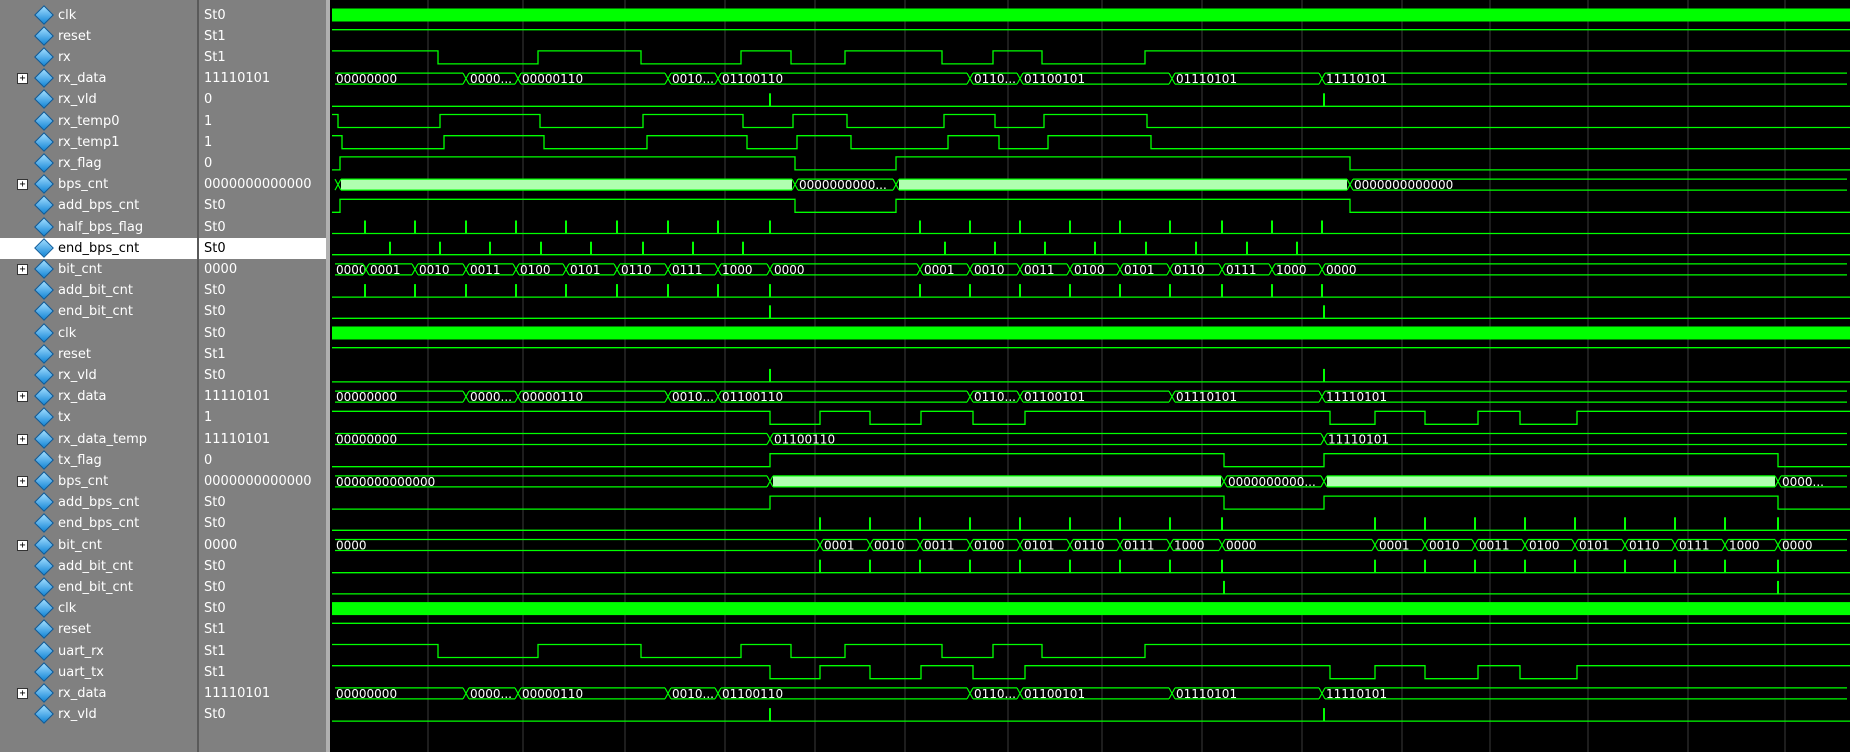 The height and width of the screenshot is (752, 1850). Describe the element at coordinates (1047, 439) in the screenshot. I see `bus-edge` at that location.